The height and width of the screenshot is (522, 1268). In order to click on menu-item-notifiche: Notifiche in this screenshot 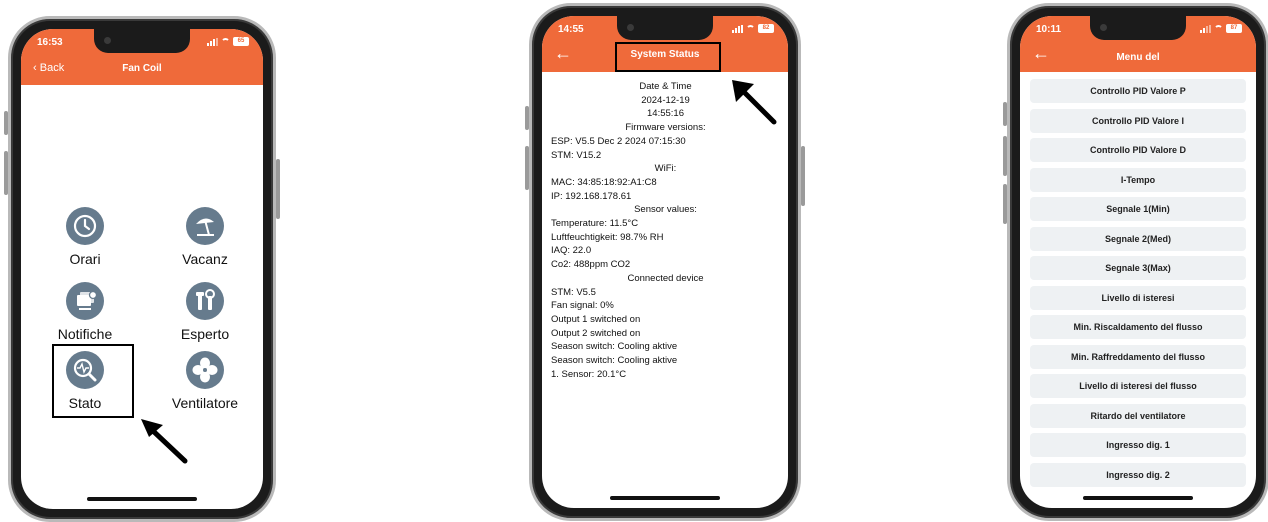, I will do `click(85, 312)`.